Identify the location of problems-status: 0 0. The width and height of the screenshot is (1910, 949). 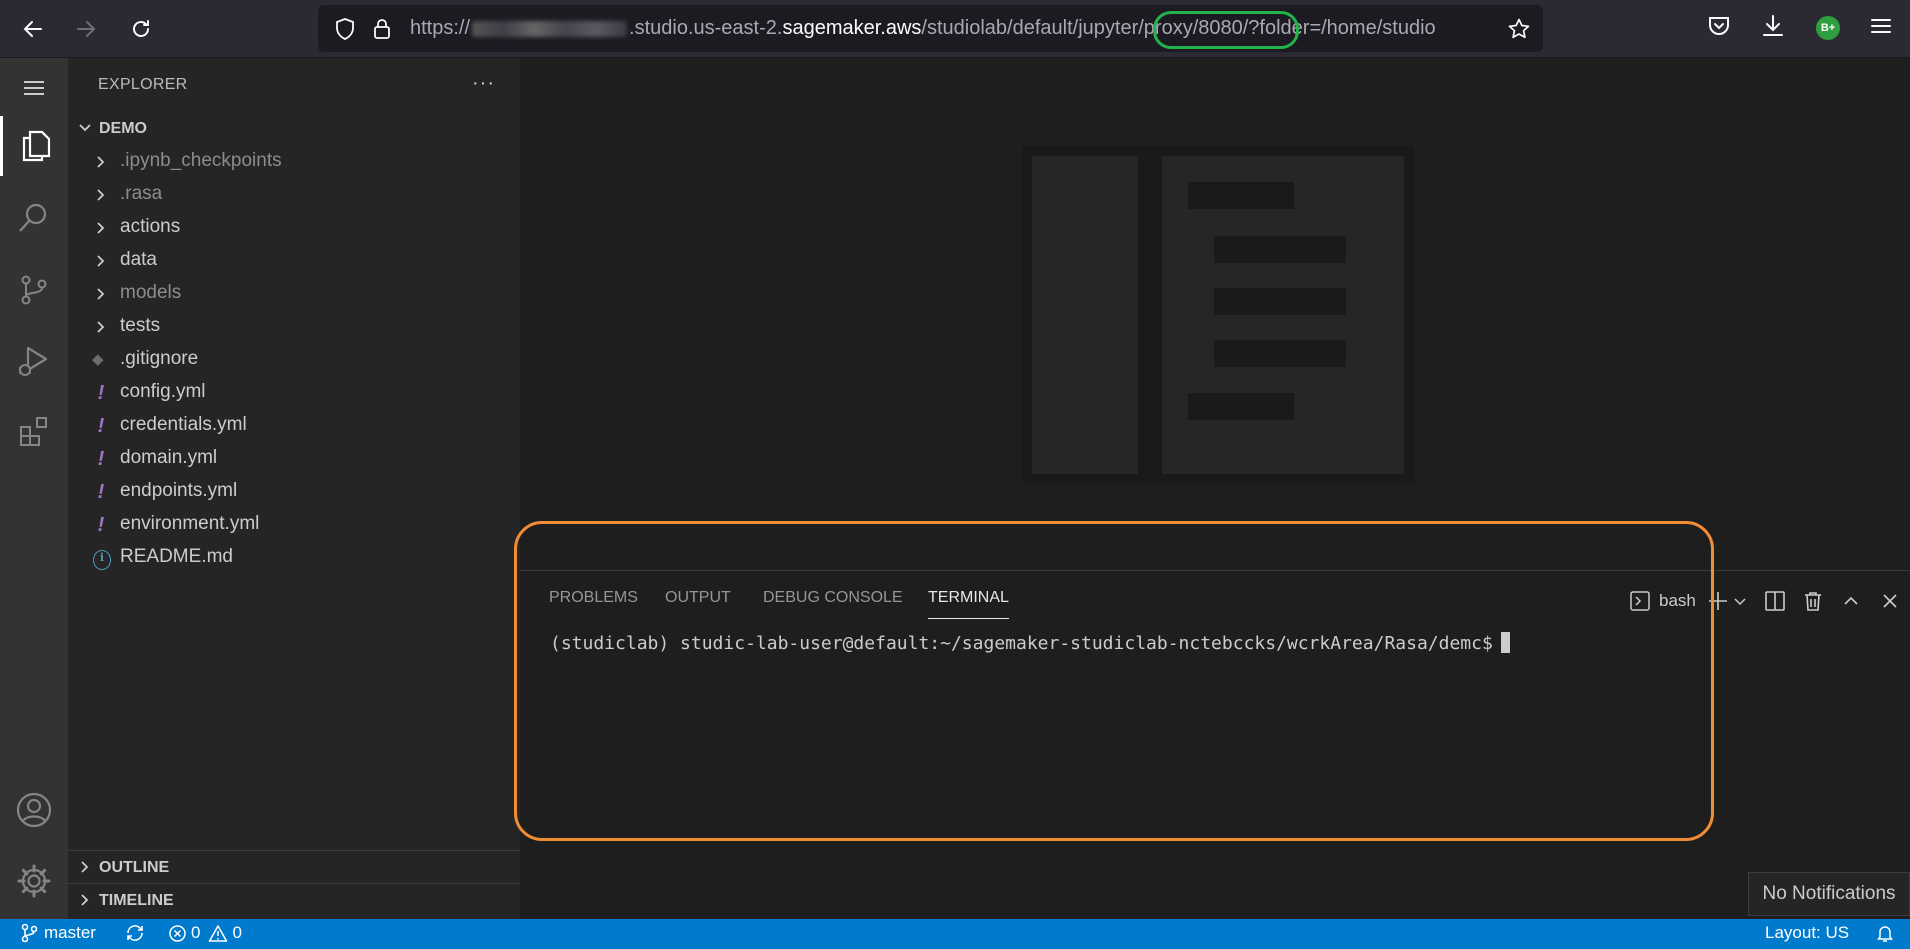
(205, 933).